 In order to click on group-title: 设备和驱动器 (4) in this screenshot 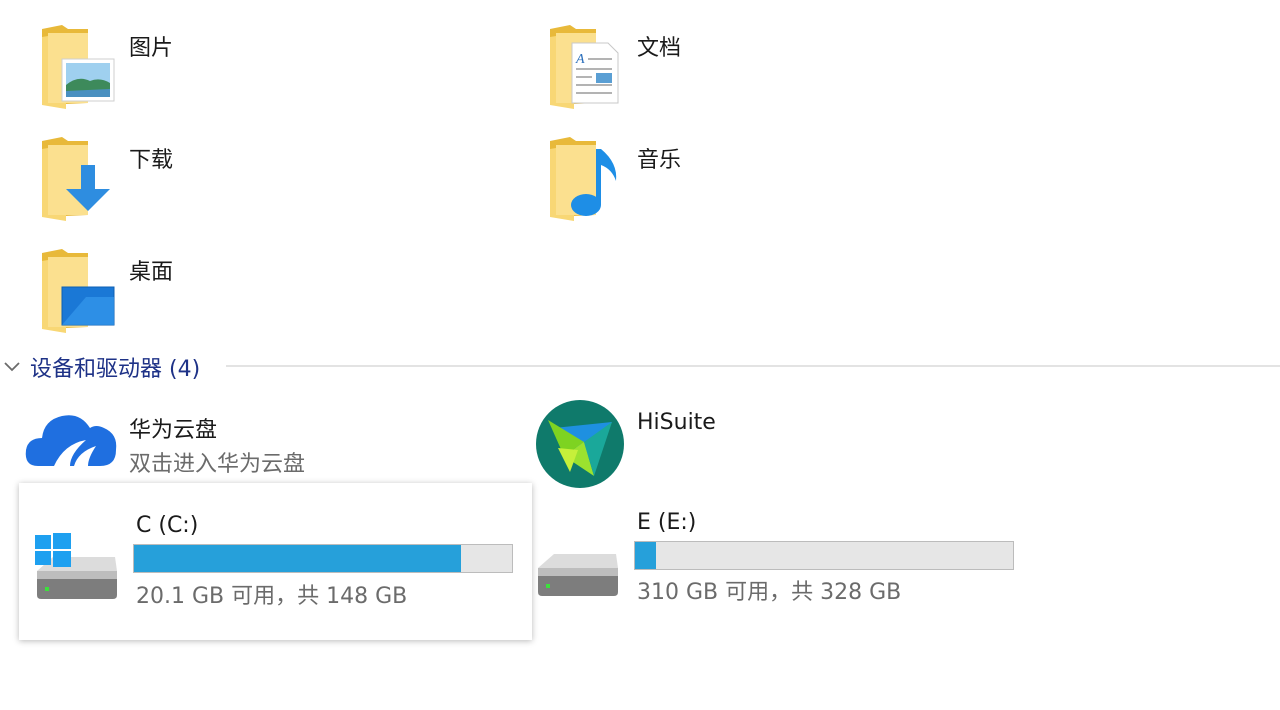, I will do `click(115, 369)`.